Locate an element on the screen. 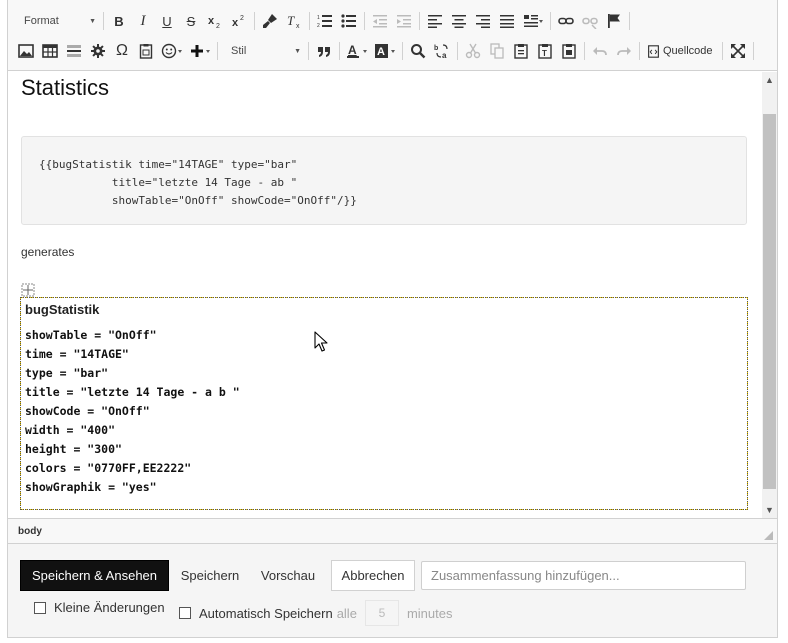 The image size is (788, 643). cancel-button: Abbrechen is located at coordinates (373, 575).